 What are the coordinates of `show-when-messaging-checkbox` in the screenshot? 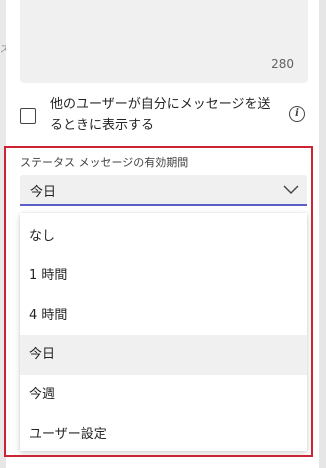 It's located at (28, 116).